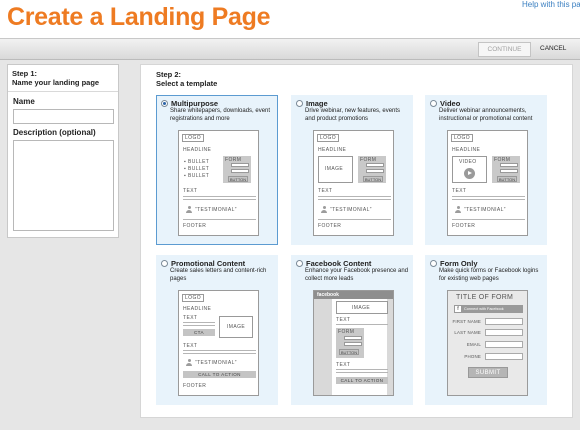 This screenshot has width=580, height=430. Describe the element at coordinates (187, 83) in the screenshot. I see `step2-subtitle: Select a template` at that location.